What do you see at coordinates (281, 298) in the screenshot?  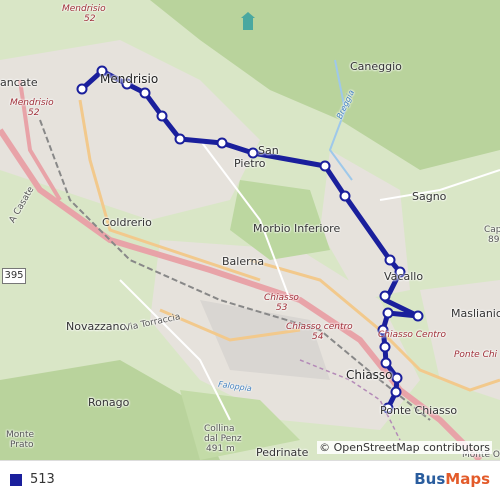 I see `label-chiasso-road: Chiasso` at bounding box center [281, 298].